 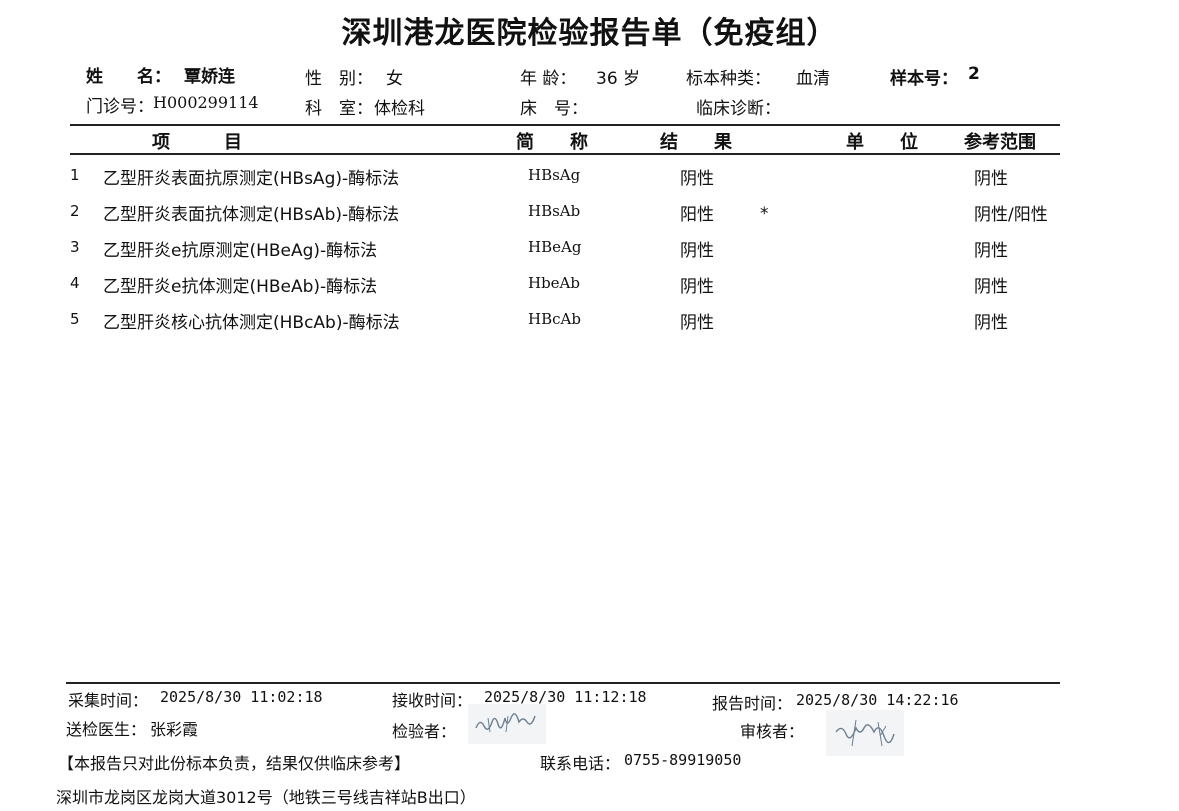 I want to click on header-result: 结 果, so click(x=696, y=142).